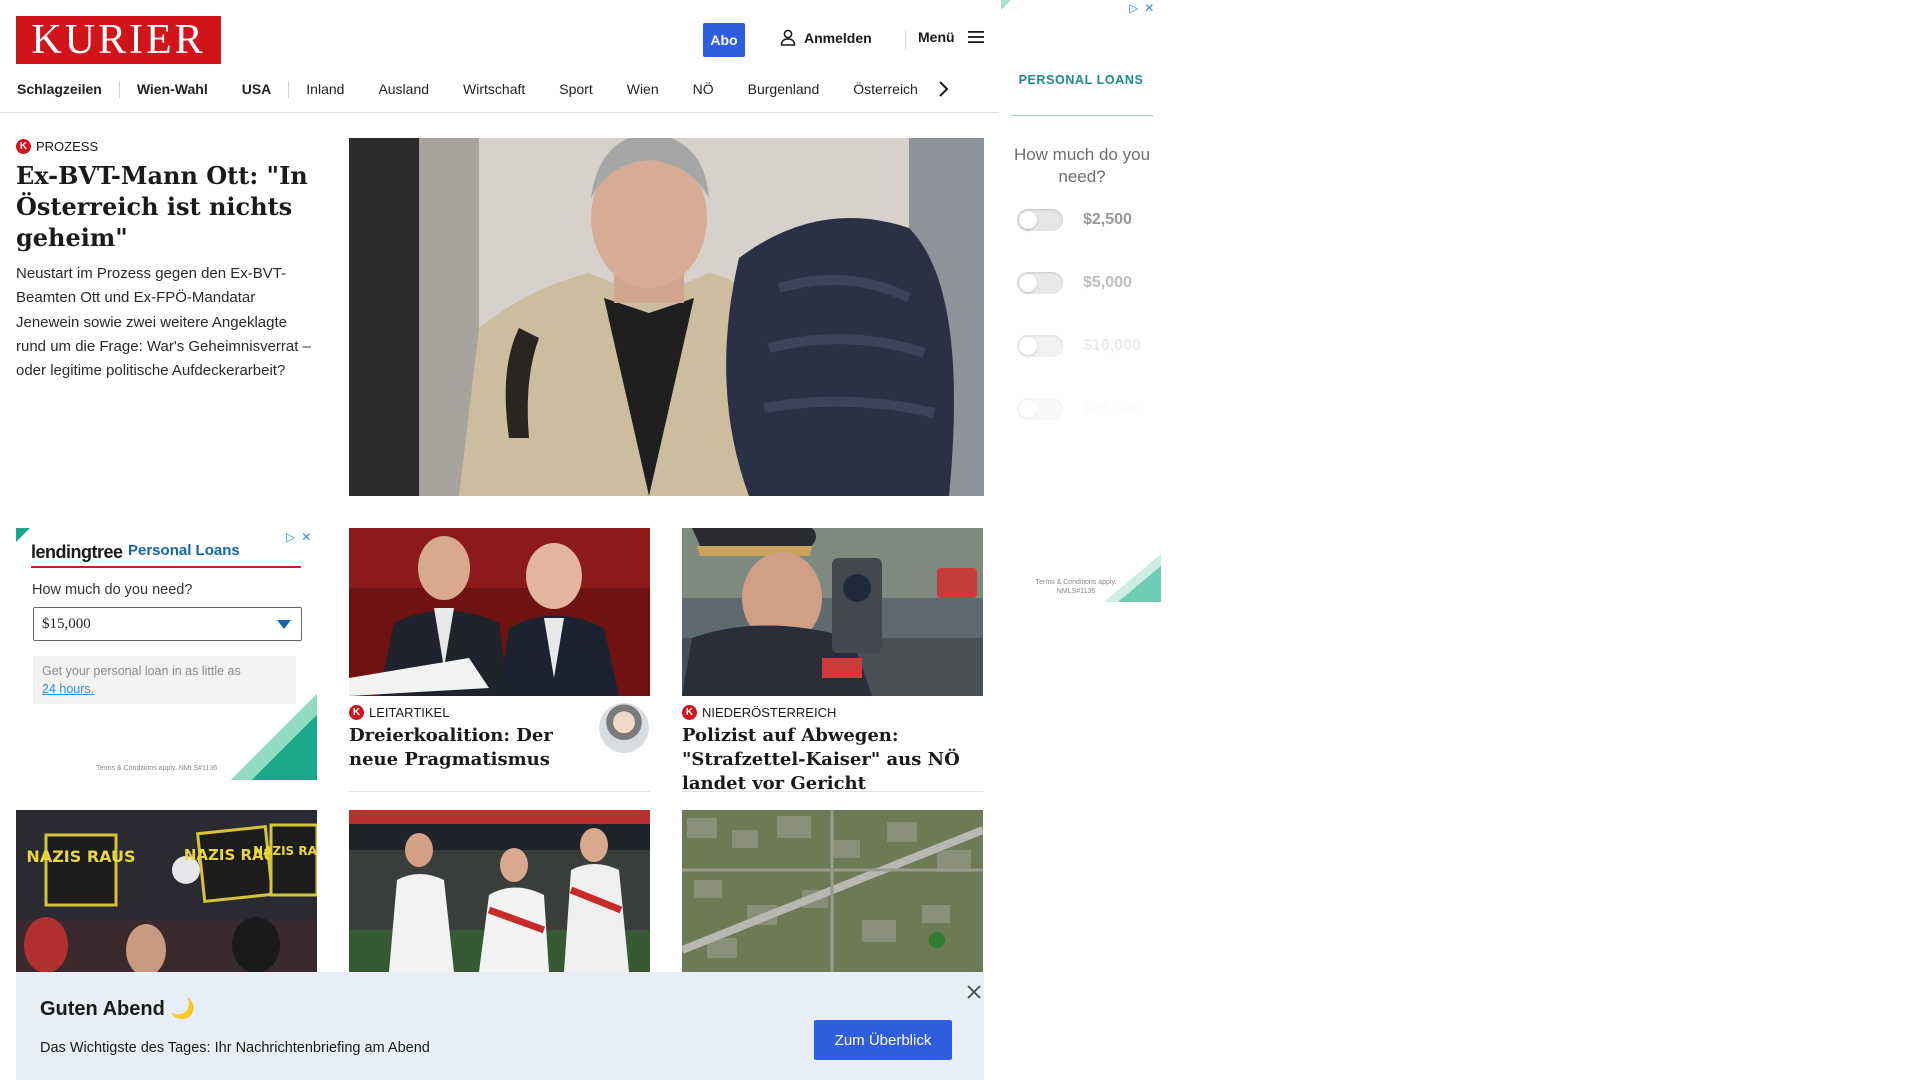 The height and width of the screenshot is (1080, 1920). I want to click on card-kicker-label: LEITARTIKEL, so click(409, 712).